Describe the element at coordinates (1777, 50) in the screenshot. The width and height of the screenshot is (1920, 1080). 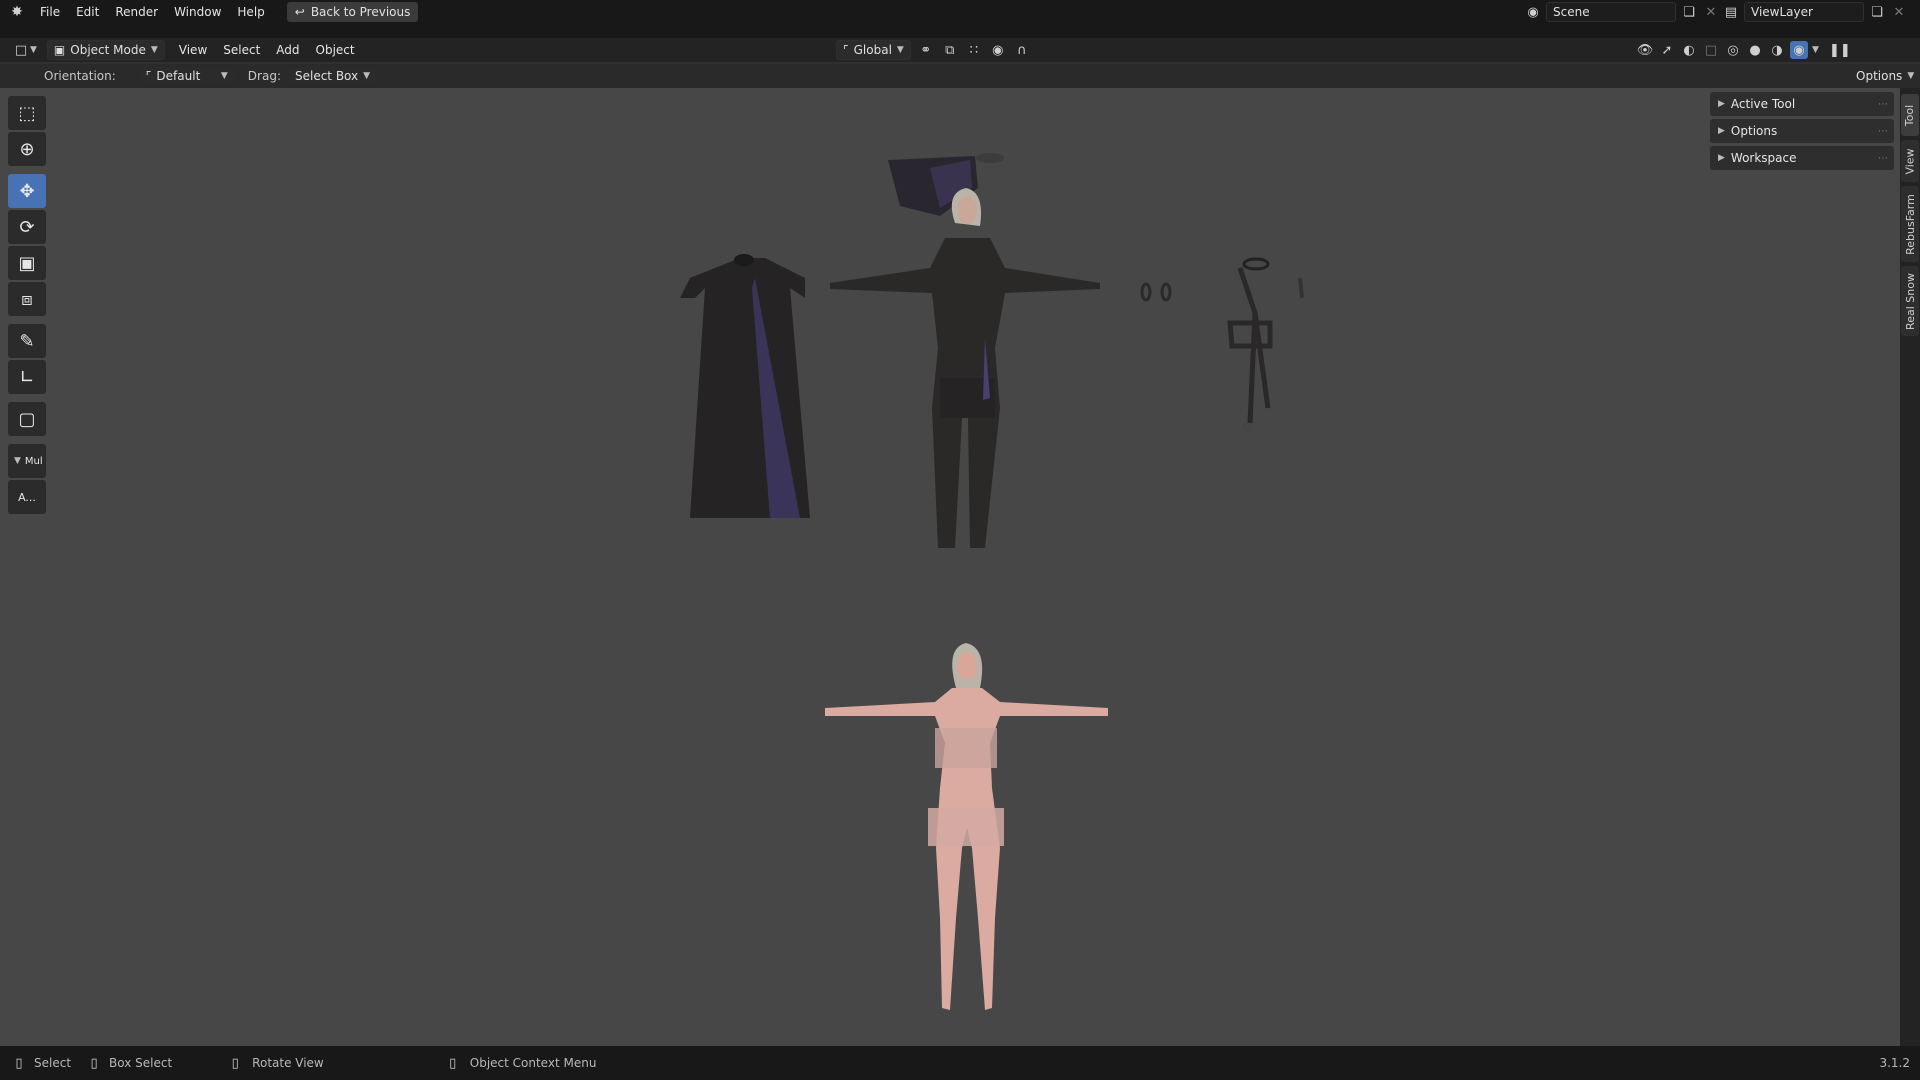
I see `material-shading-icon: ◑` at that location.